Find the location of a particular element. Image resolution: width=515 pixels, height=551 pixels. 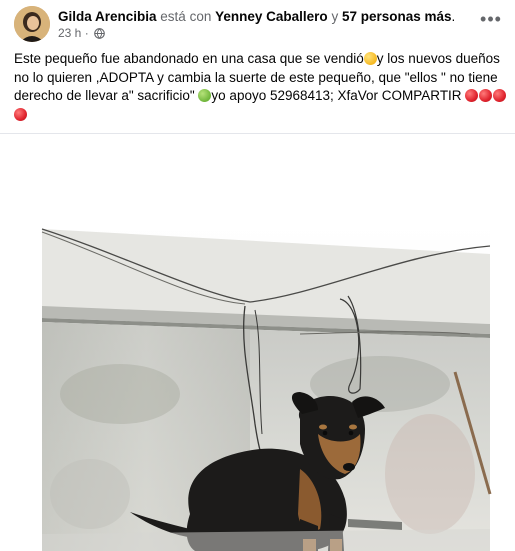

post-text-part3: yo apoyo 52968413; XfaVor COMPARTIR is located at coordinates (338, 95).